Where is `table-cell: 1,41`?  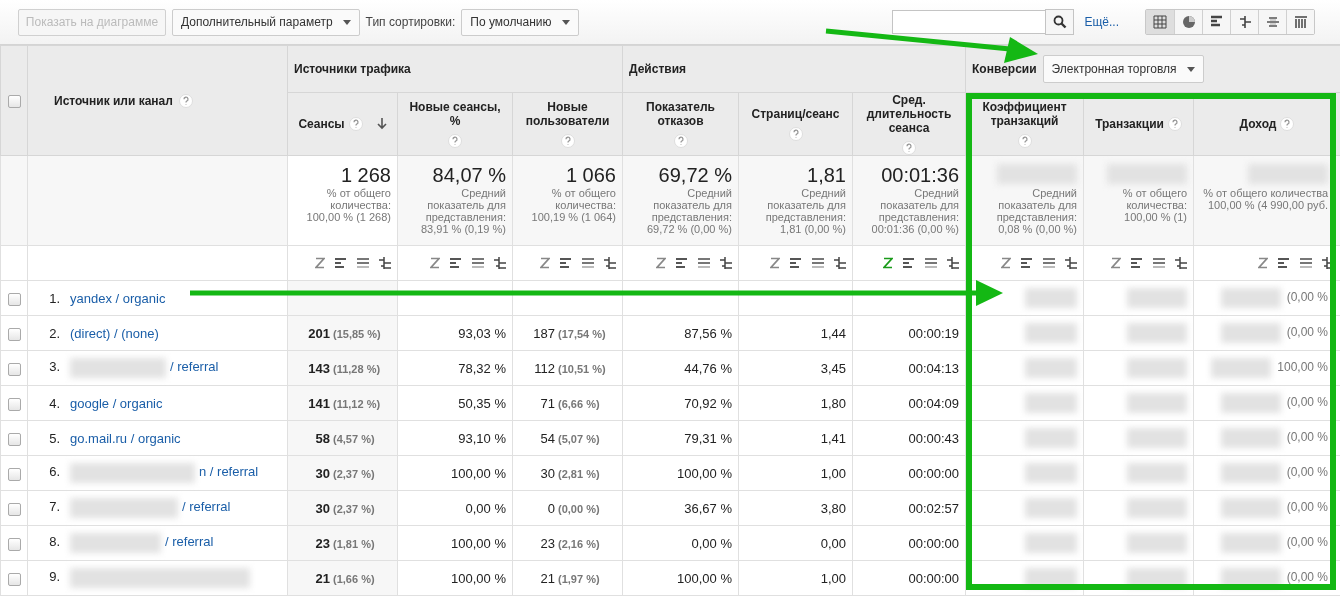
table-cell: 1,41 is located at coordinates (833, 438).